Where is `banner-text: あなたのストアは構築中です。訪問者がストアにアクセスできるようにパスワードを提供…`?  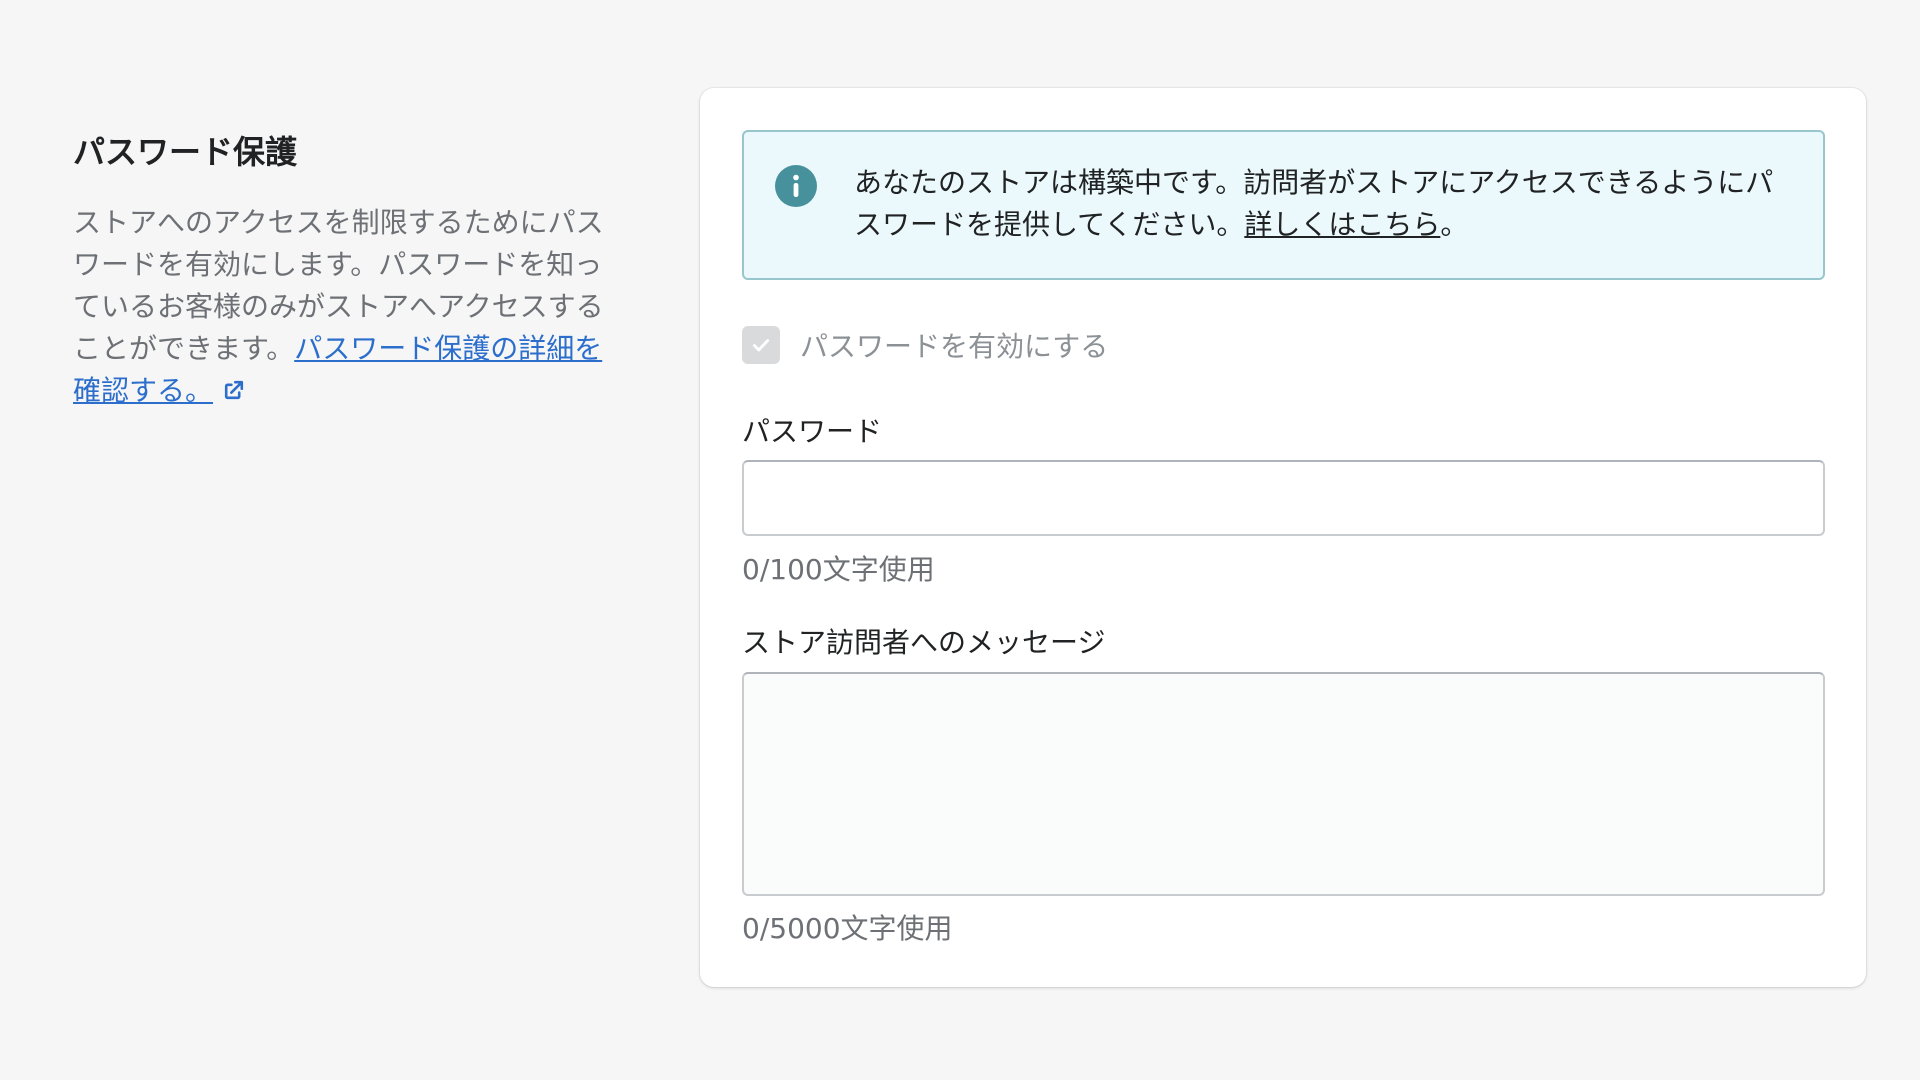
banner-text: あなたのストアは構築中です。訪問者がストアにアクセスできるようにパスワードを提供… is located at coordinates (1324, 204).